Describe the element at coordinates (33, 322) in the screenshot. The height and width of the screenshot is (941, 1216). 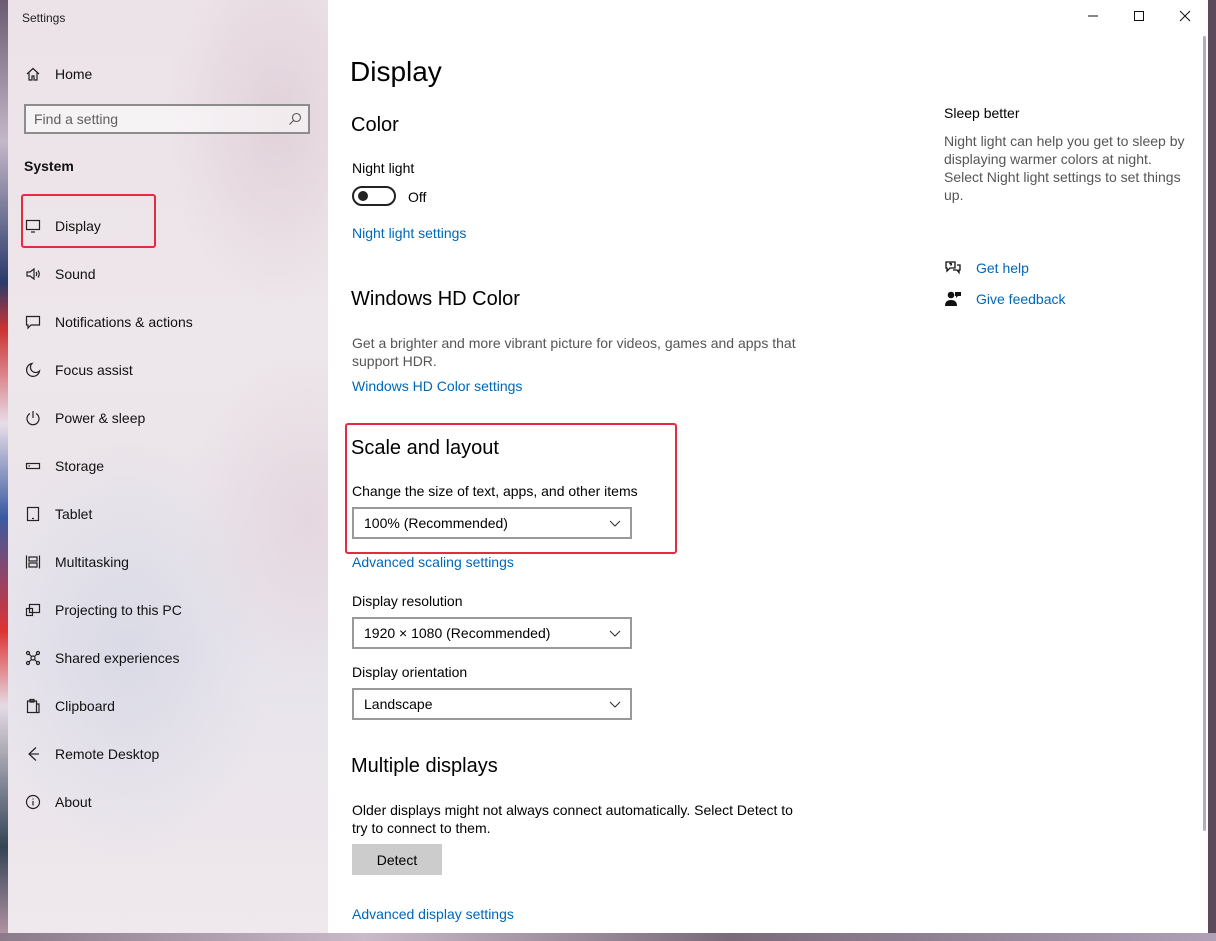
I see `message-icon` at that location.